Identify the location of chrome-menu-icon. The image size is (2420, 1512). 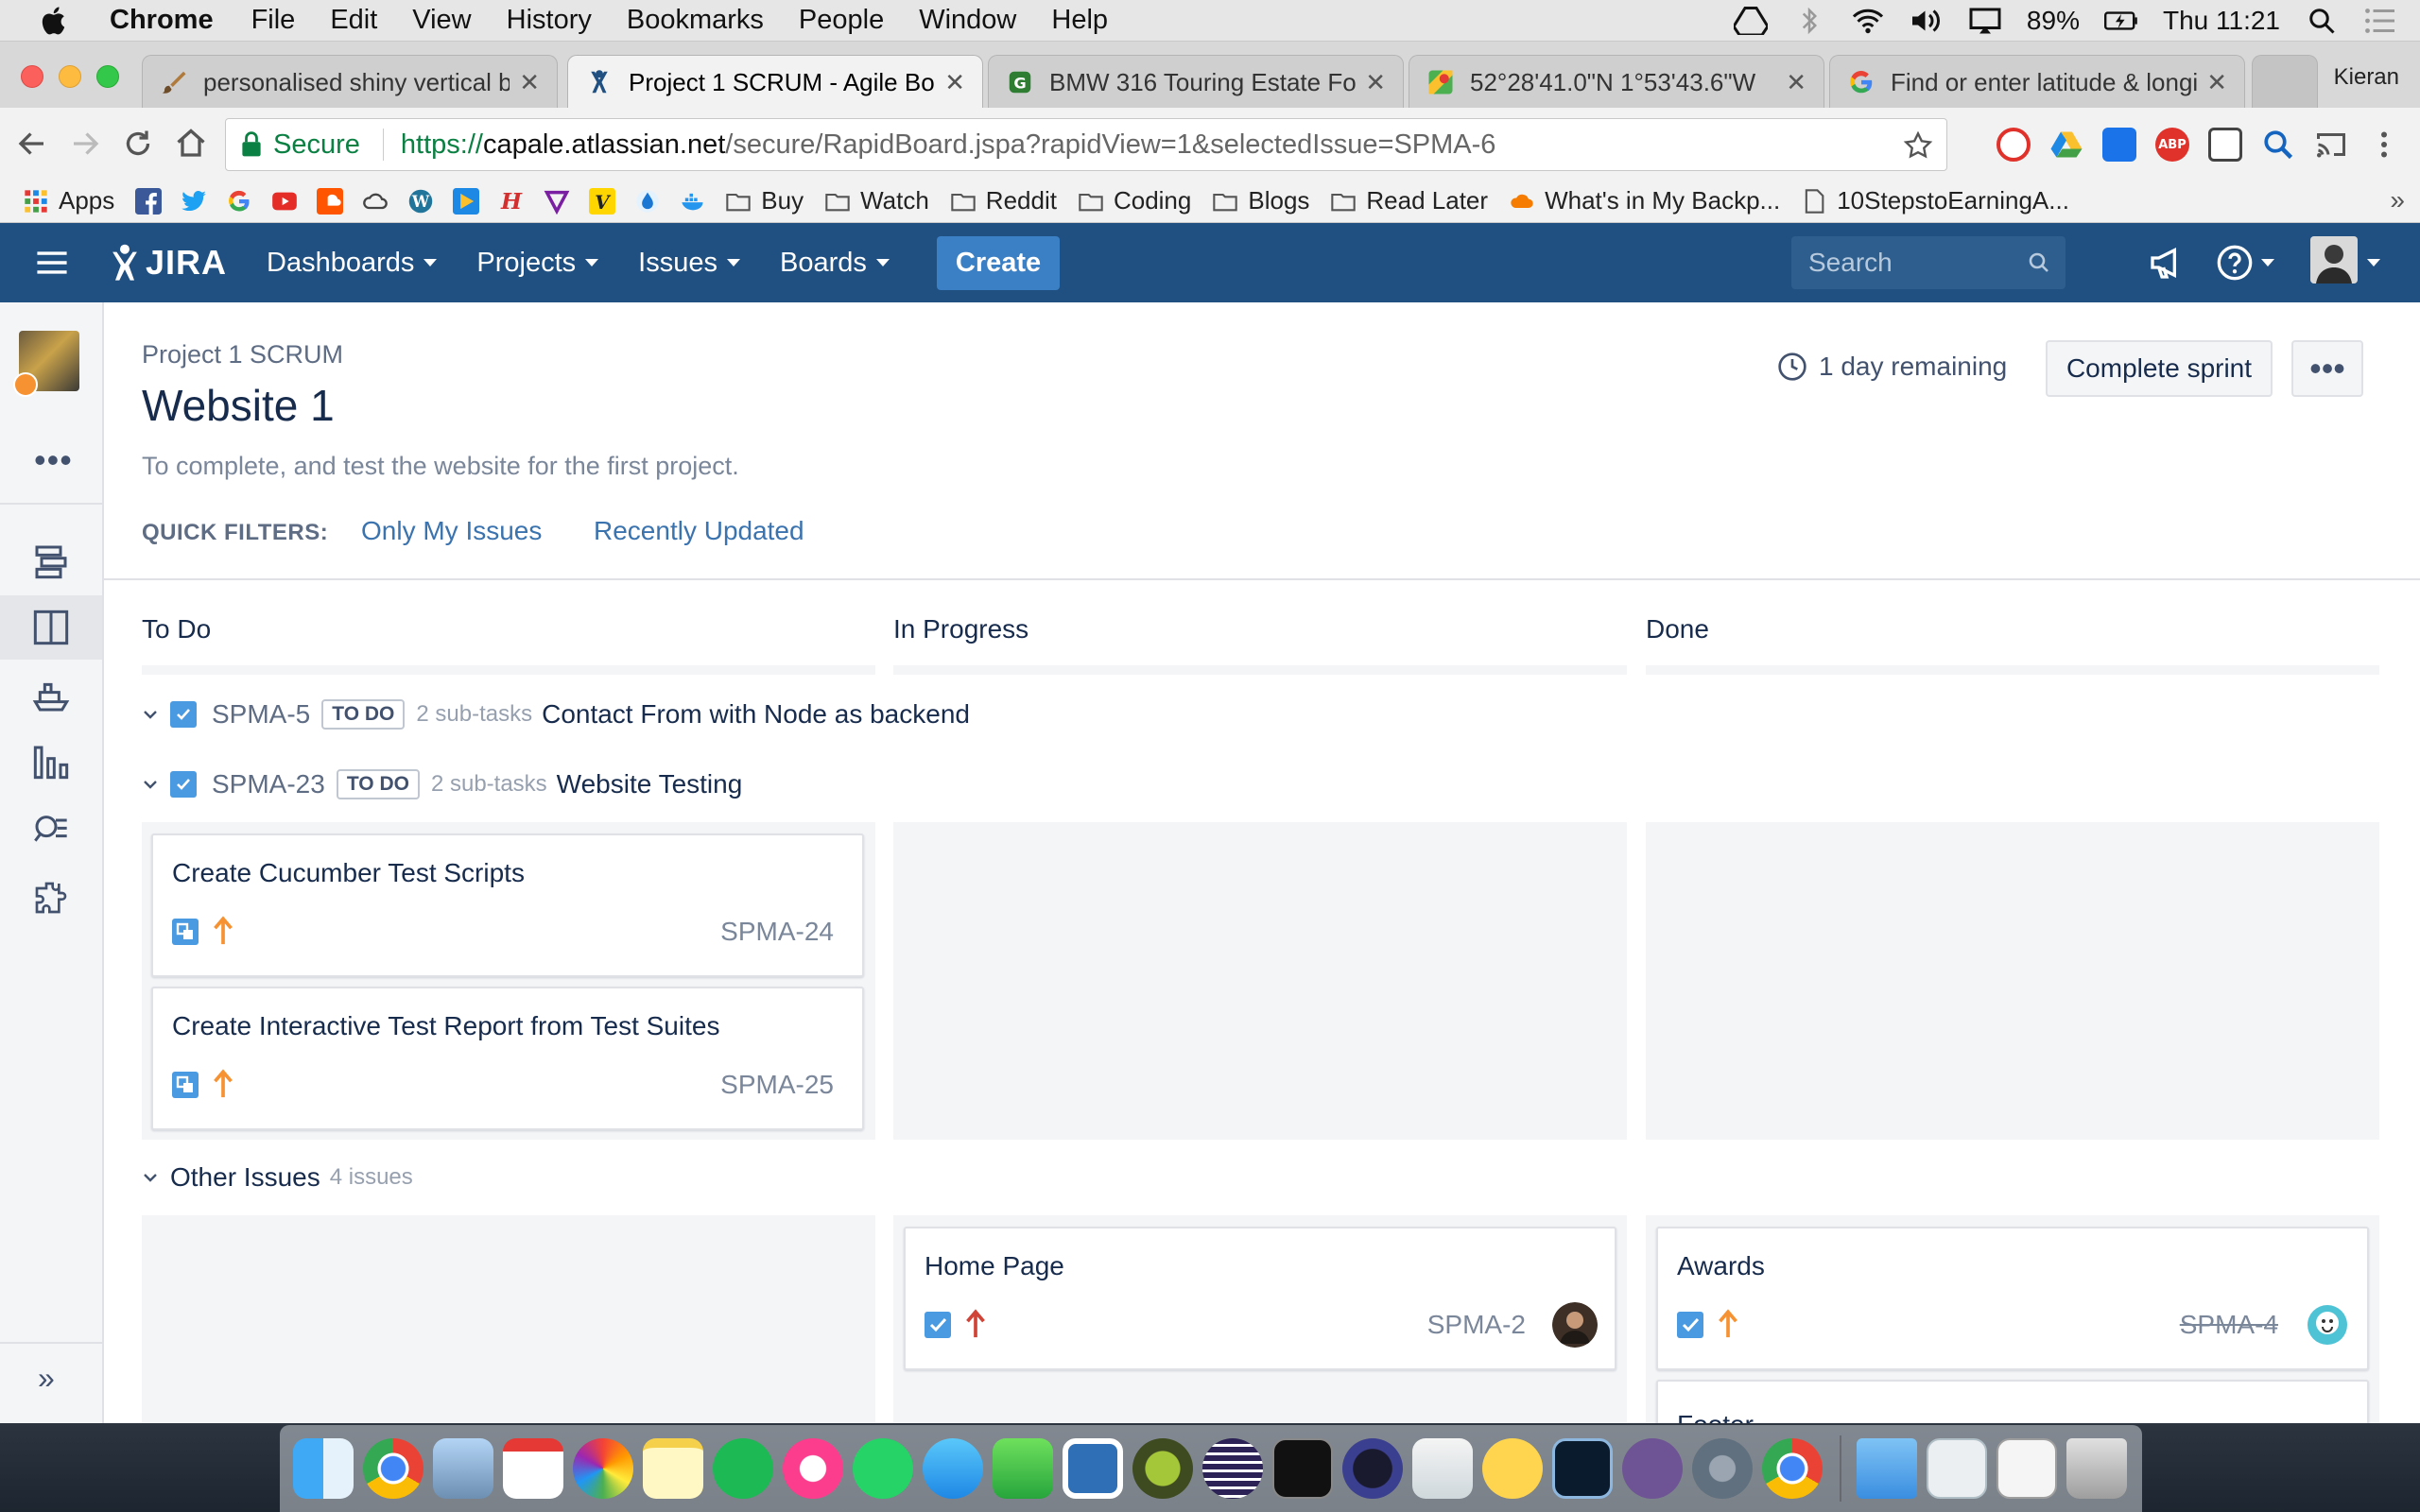
(2384, 145).